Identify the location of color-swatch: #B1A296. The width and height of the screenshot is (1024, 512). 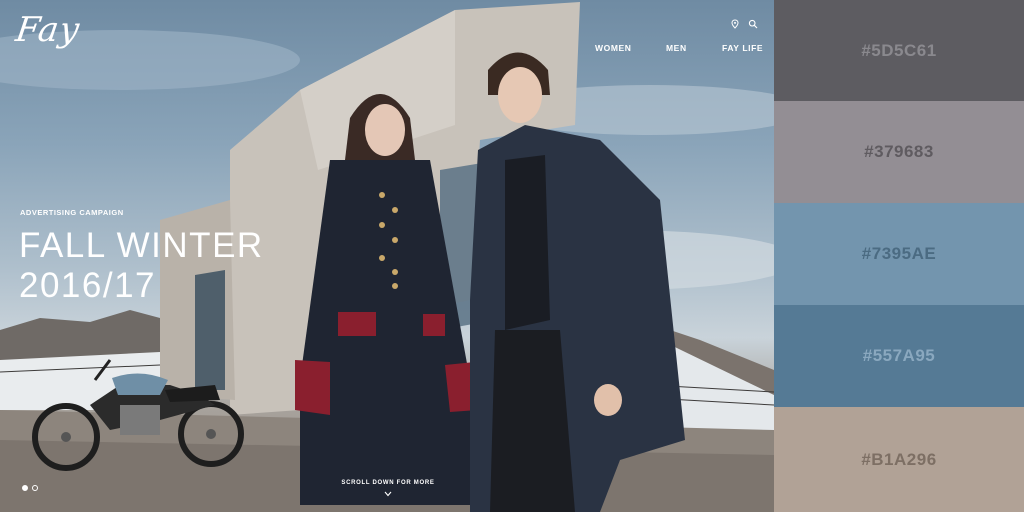
(899, 459).